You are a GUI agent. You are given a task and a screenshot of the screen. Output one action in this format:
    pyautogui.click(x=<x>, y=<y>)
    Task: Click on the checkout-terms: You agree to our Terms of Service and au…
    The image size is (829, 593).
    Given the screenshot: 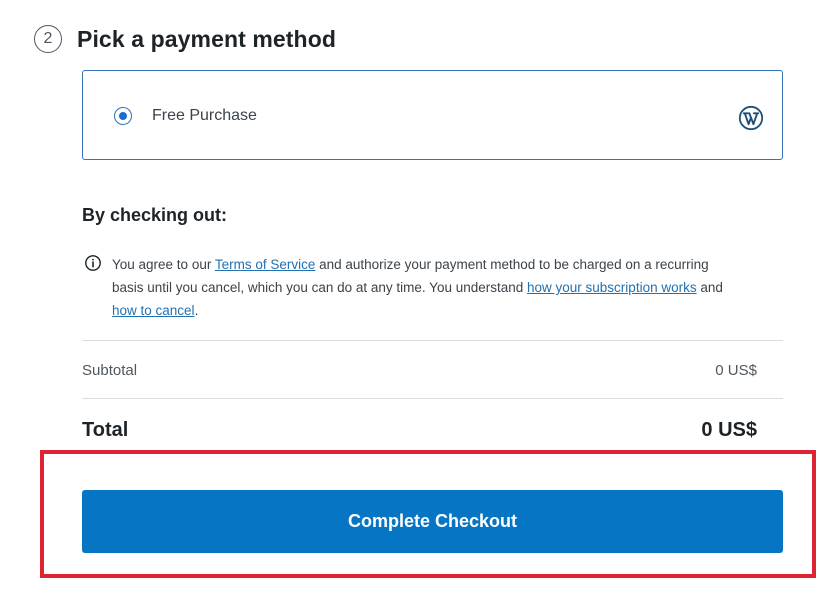 What is the action you would take?
    pyautogui.click(x=409, y=287)
    